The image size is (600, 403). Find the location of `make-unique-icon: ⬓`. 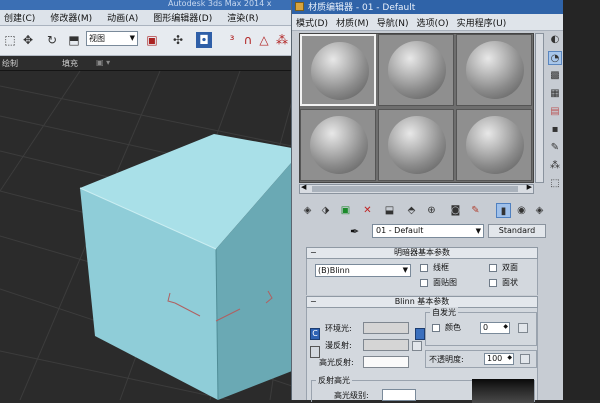

make-unique-icon: ⬓ is located at coordinates (389, 210).